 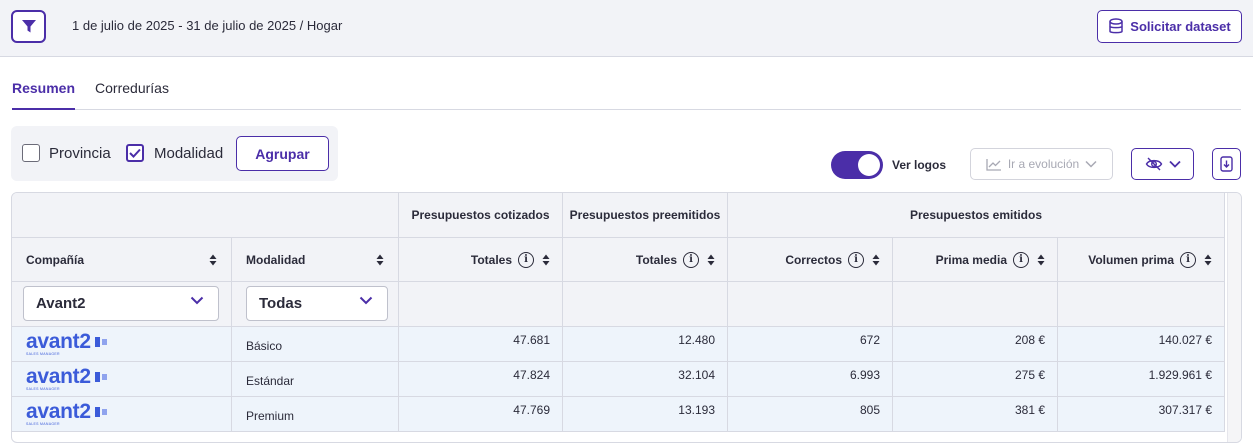 What do you see at coordinates (645, 215) in the screenshot?
I see `header-preemitidos: Presupuestos preemitidos` at bounding box center [645, 215].